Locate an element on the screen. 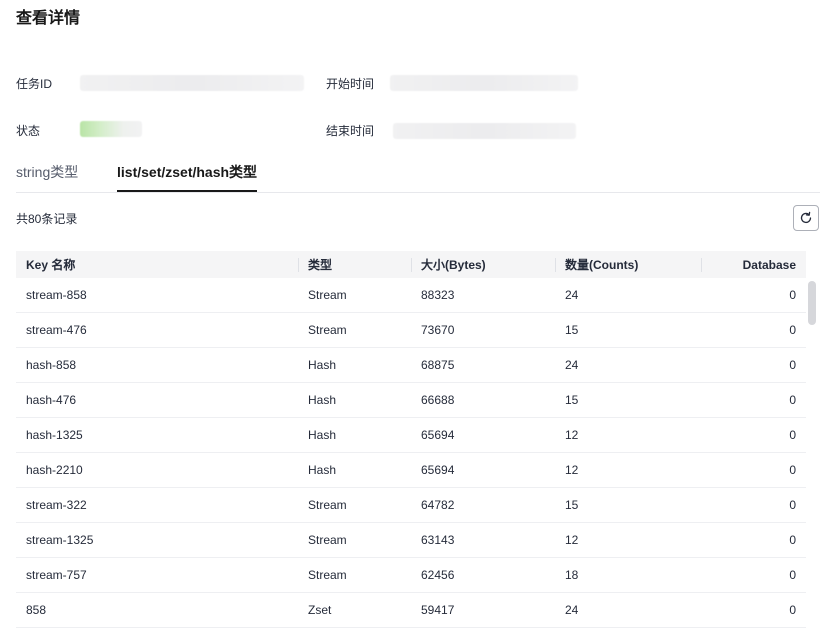  table-row: stream-322 Stream 64782 15 0 is located at coordinates (411, 505).